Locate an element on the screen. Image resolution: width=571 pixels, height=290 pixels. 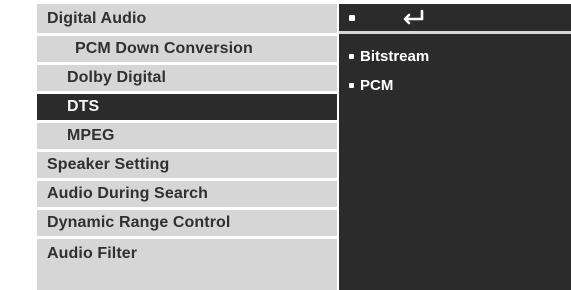
menu-item-audio-during-search: Audio During Search is located at coordinates (187, 192).